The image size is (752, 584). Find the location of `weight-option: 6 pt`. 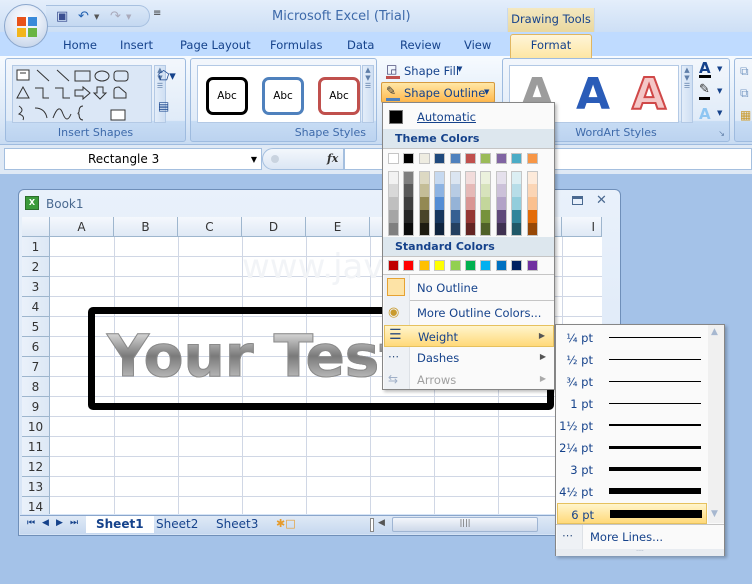

weight-option: 6 pt is located at coordinates (632, 513).